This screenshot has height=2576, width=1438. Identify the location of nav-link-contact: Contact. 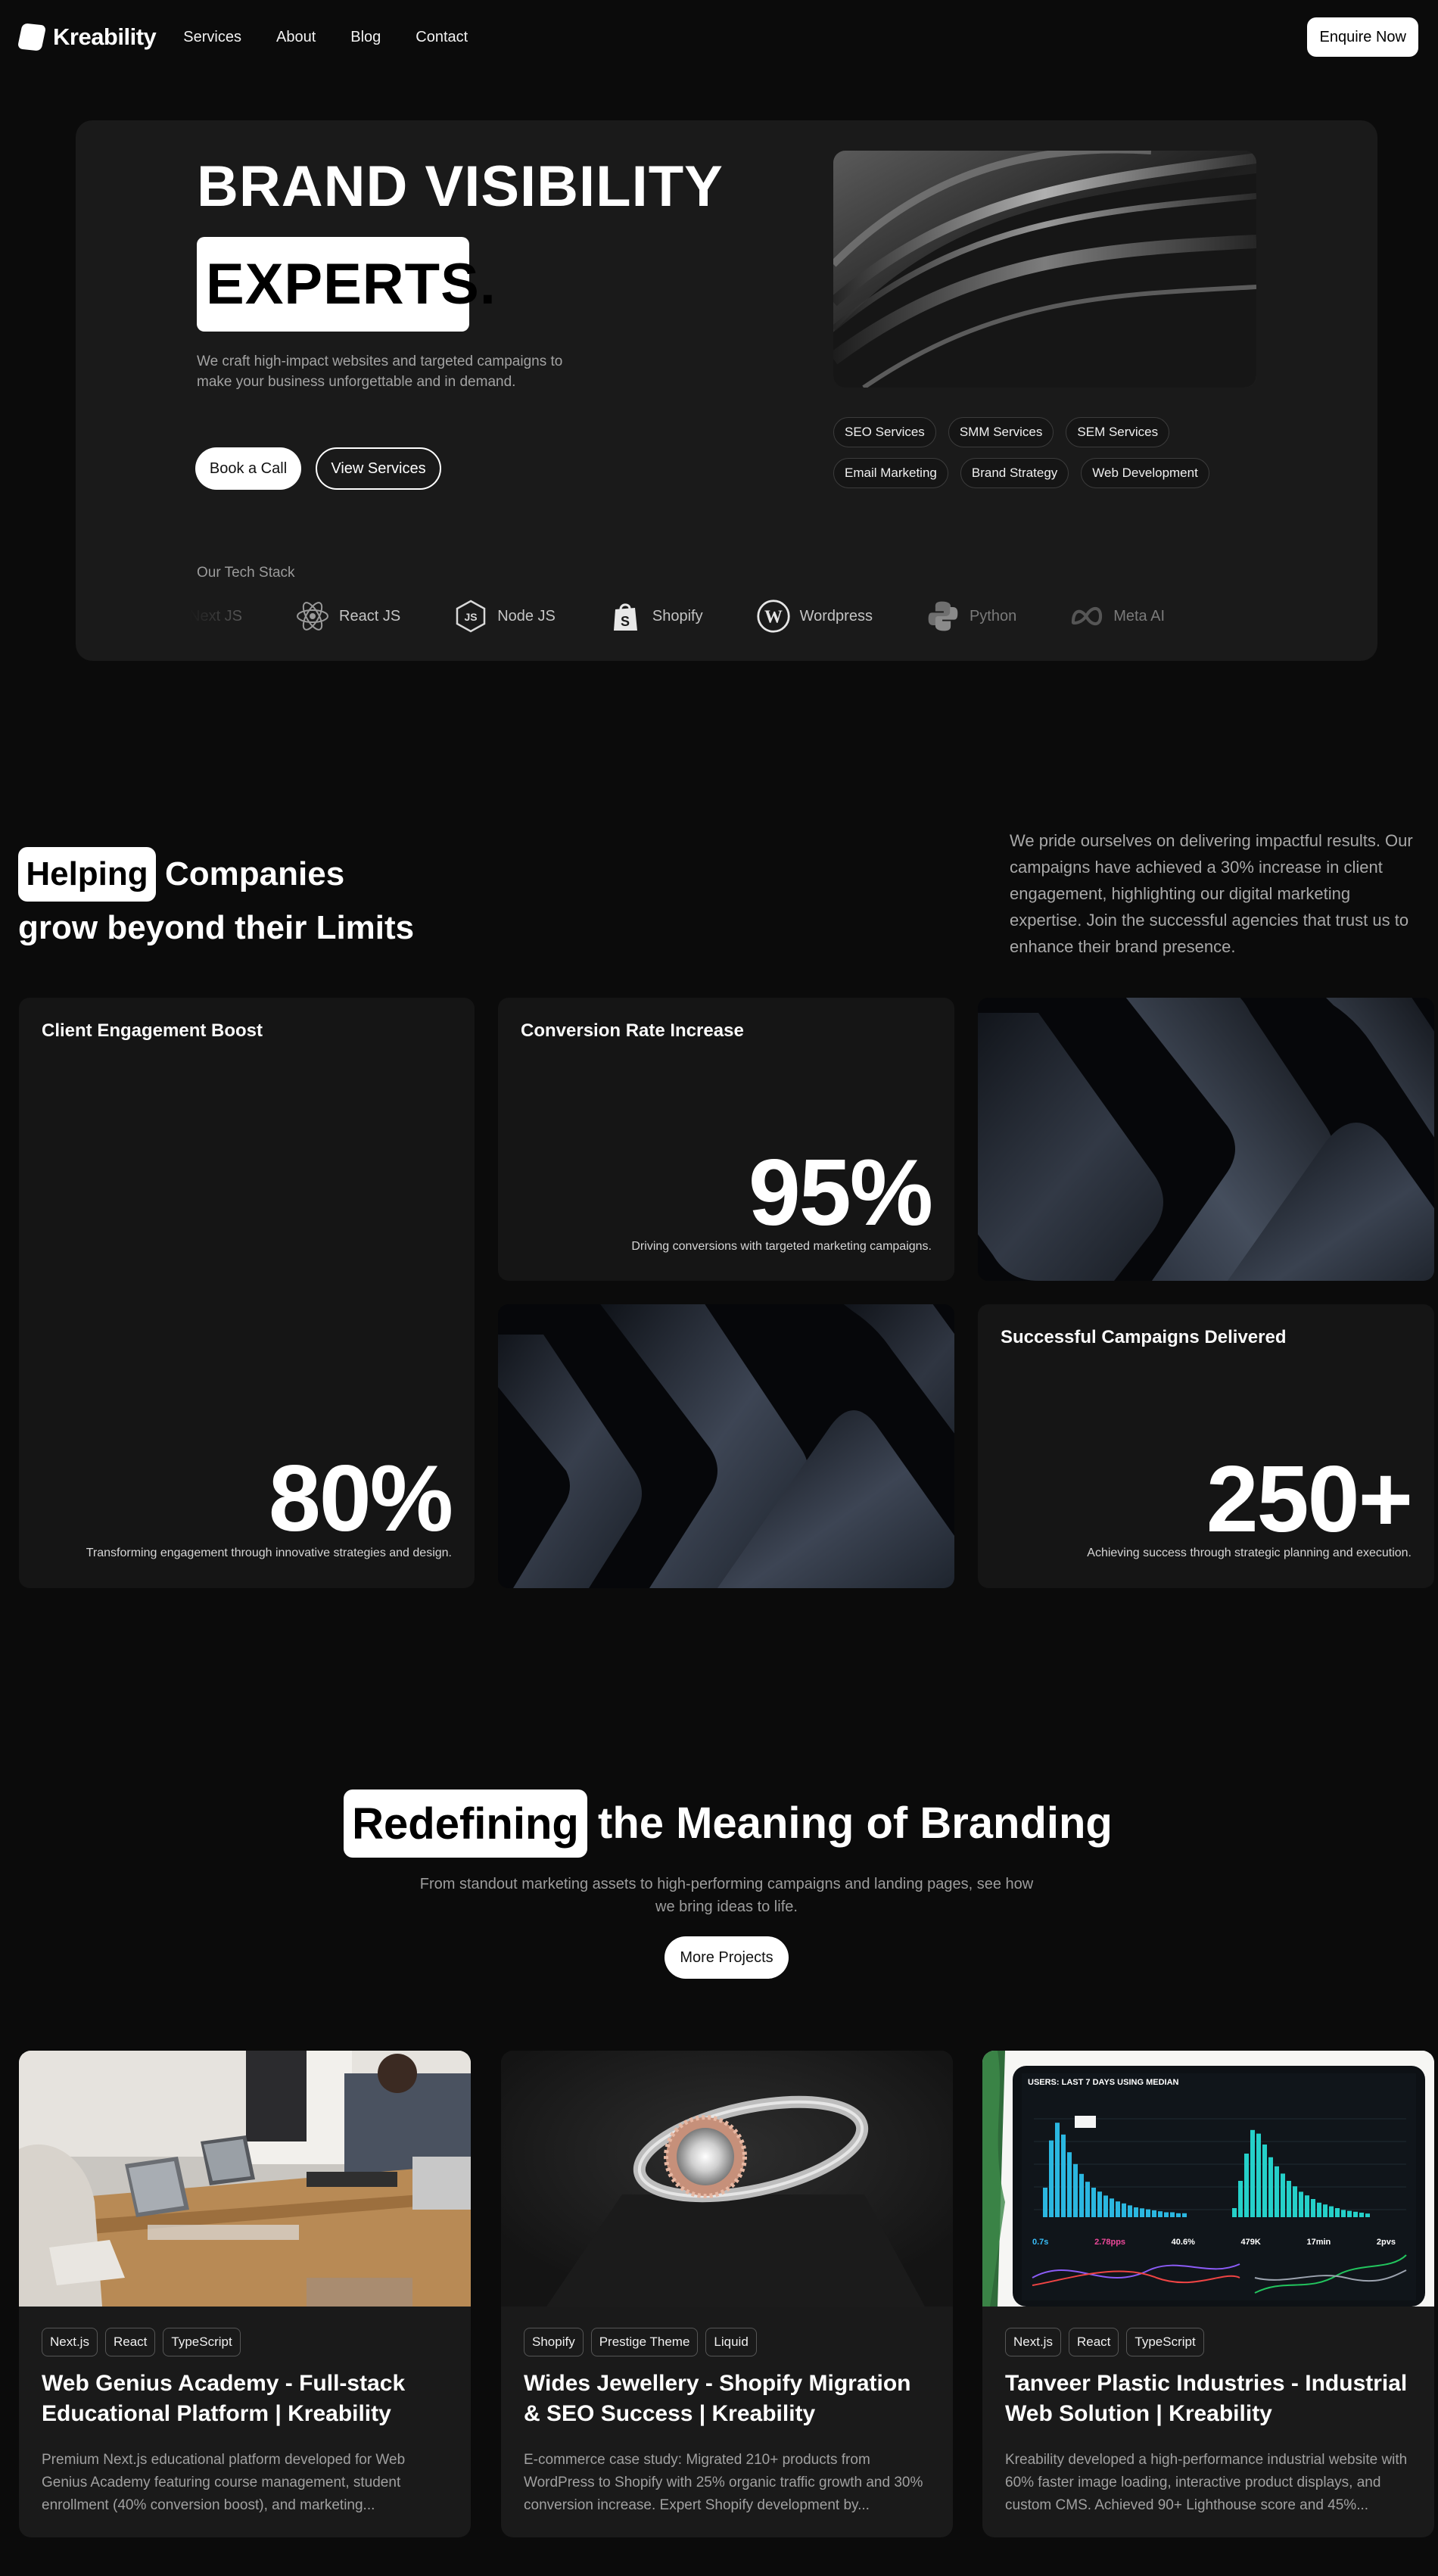
(442, 37).